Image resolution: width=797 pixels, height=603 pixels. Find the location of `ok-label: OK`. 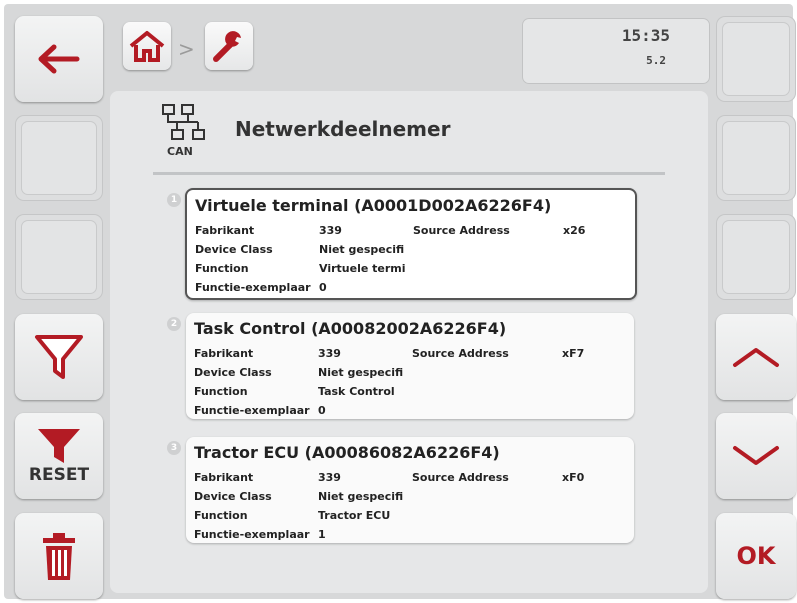

ok-label: OK is located at coordinates (756, 556).